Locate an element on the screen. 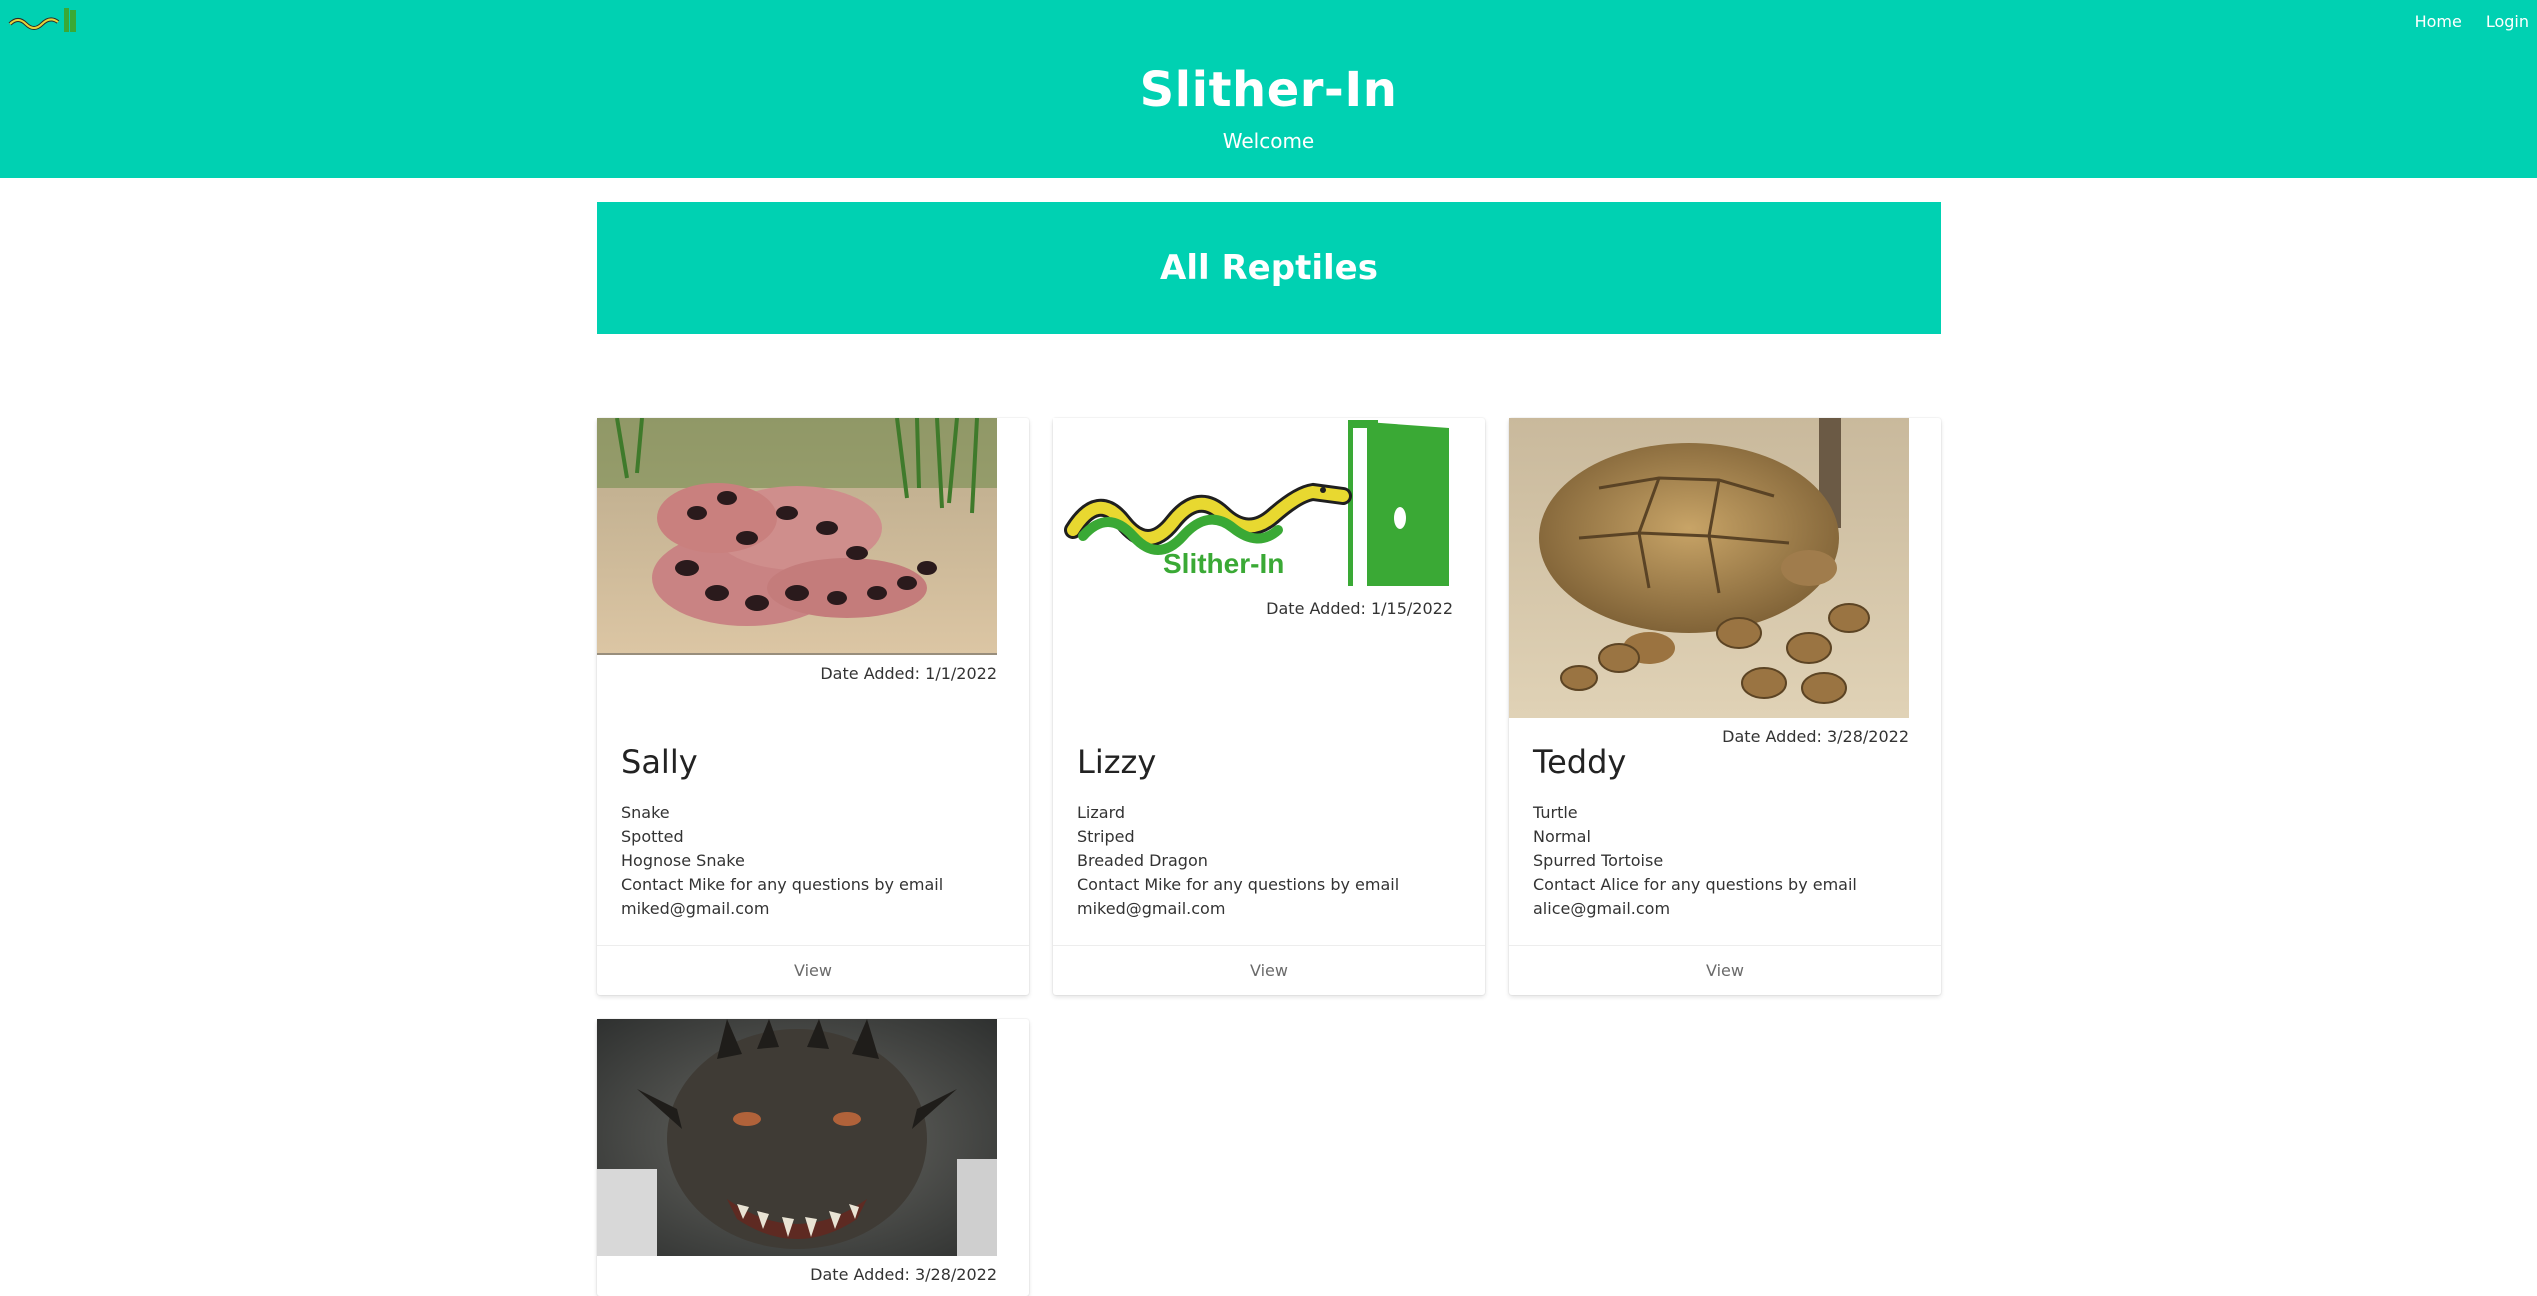  card-email: alice@gmail.com is located at coordinates (1602, 908).